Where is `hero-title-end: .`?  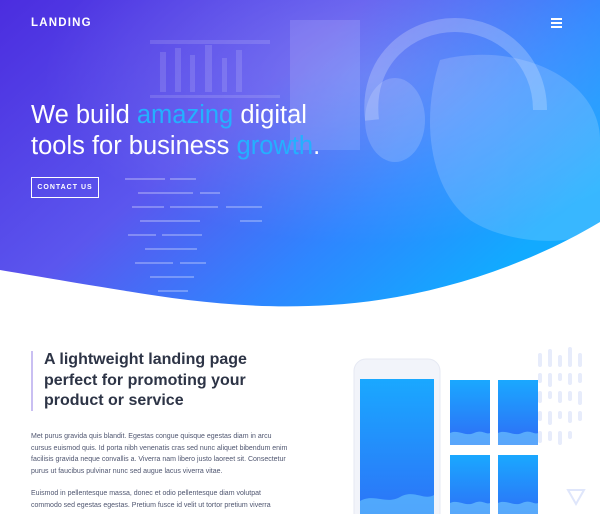
hero-title-end: . is located at coordinates (317, 146).